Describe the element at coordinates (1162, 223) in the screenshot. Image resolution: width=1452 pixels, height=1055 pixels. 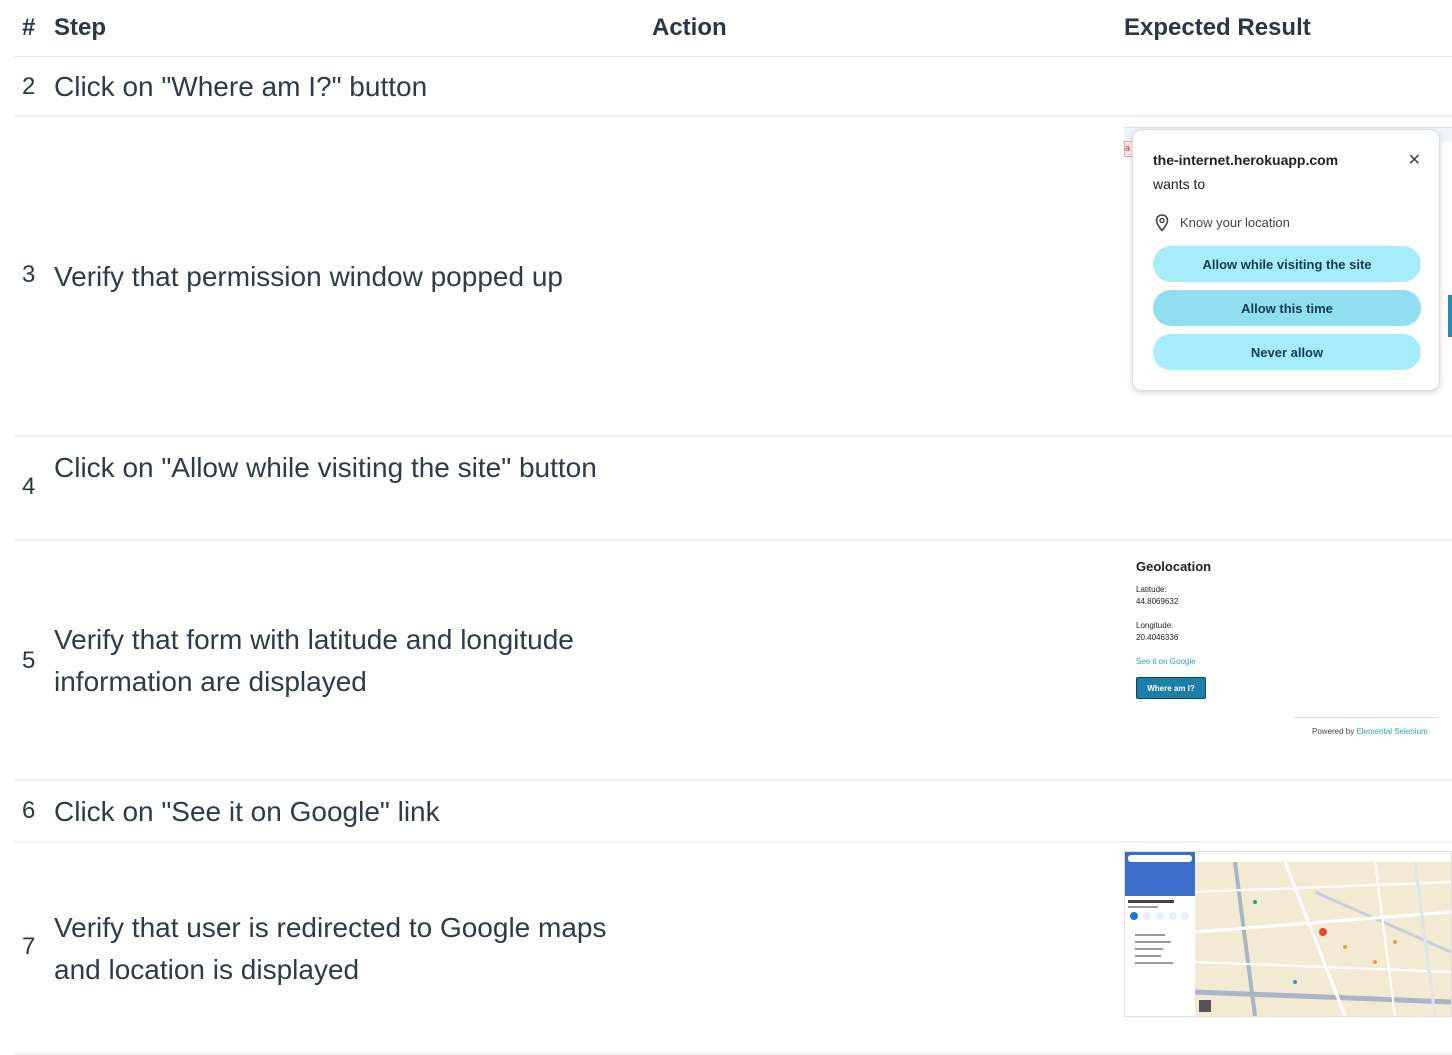
I see `location-pin-icon` at that location.